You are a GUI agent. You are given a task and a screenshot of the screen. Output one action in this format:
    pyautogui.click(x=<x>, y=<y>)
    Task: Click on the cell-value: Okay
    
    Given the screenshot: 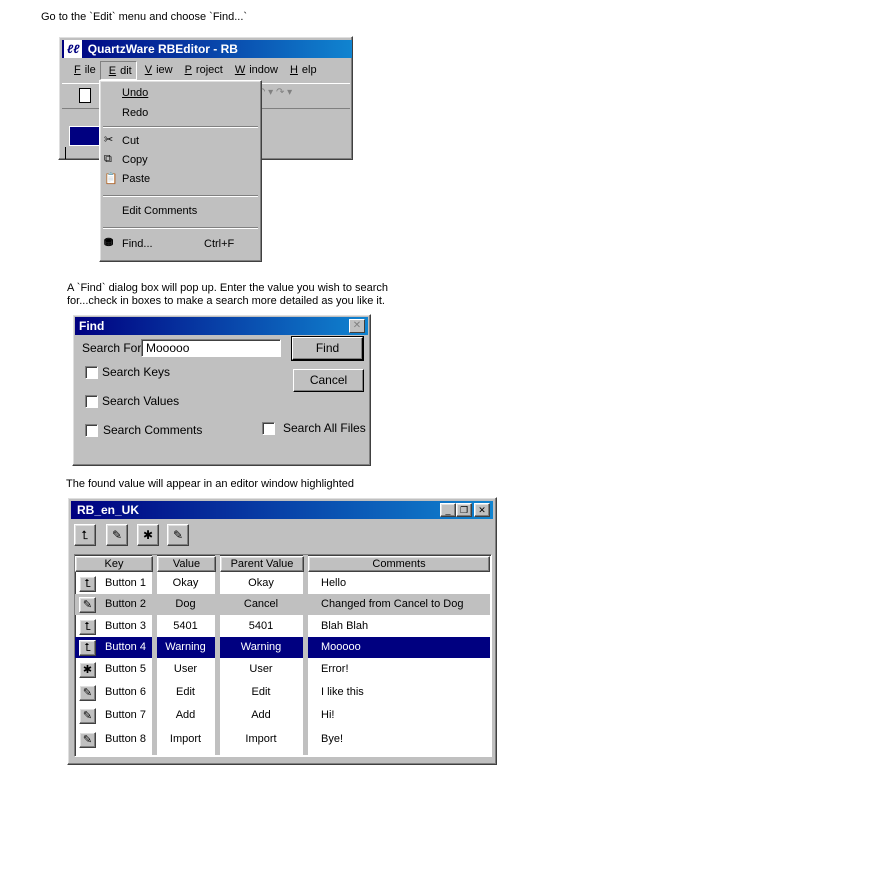 What is the action you would take?
    pyautogui.click(x=185, y=583)
    